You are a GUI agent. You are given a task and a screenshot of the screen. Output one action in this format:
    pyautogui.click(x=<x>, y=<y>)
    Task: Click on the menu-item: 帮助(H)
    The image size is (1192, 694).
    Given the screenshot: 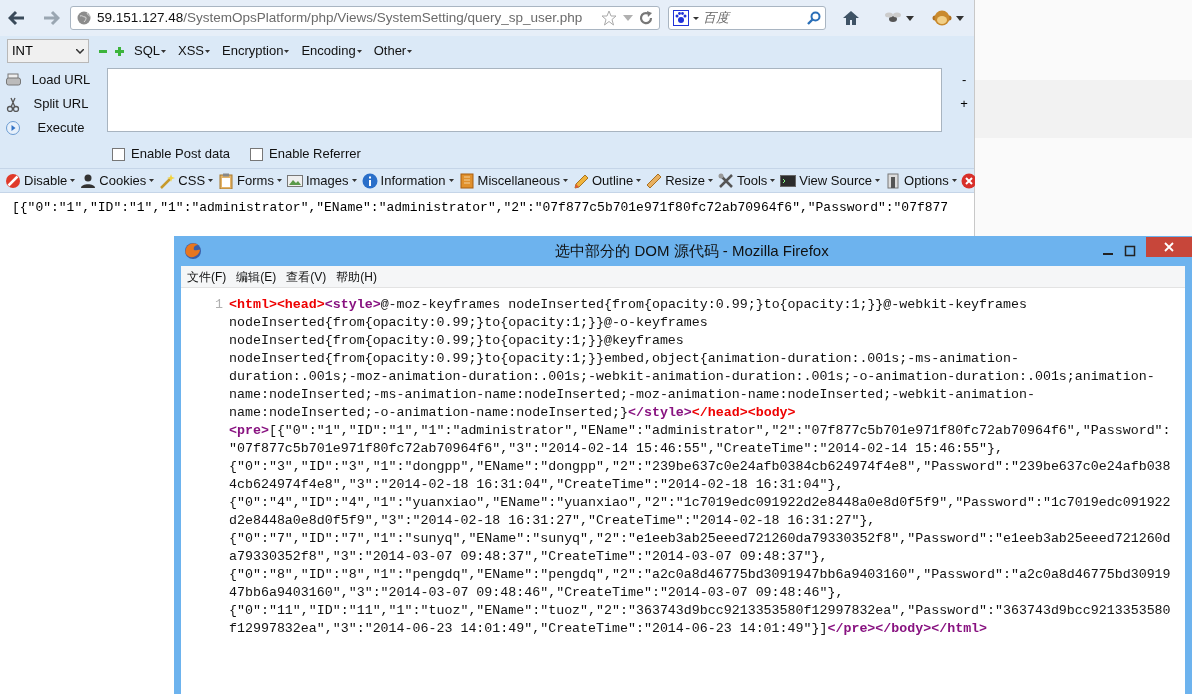 What is the action you would take?
    pyautogui.click(x=356, y=276)
    